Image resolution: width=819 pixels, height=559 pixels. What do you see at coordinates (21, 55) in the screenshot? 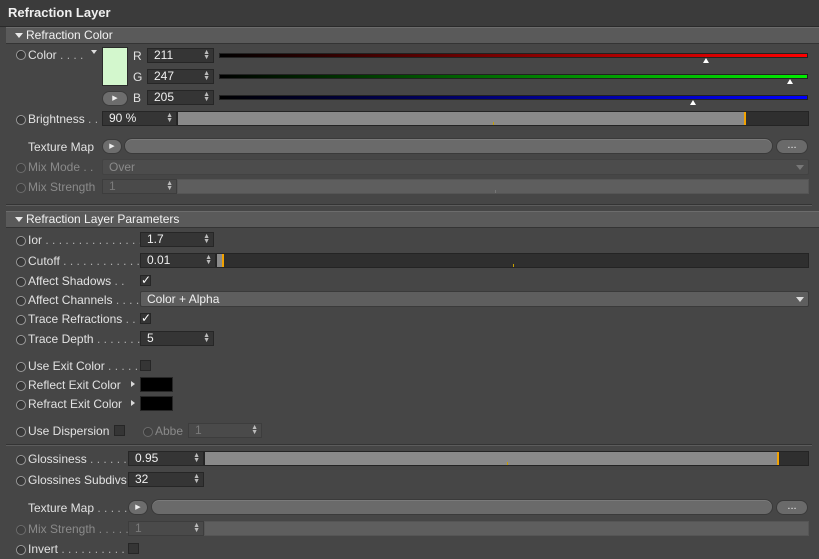
I see `color-animate-radio` at bounding box center [21, 55].